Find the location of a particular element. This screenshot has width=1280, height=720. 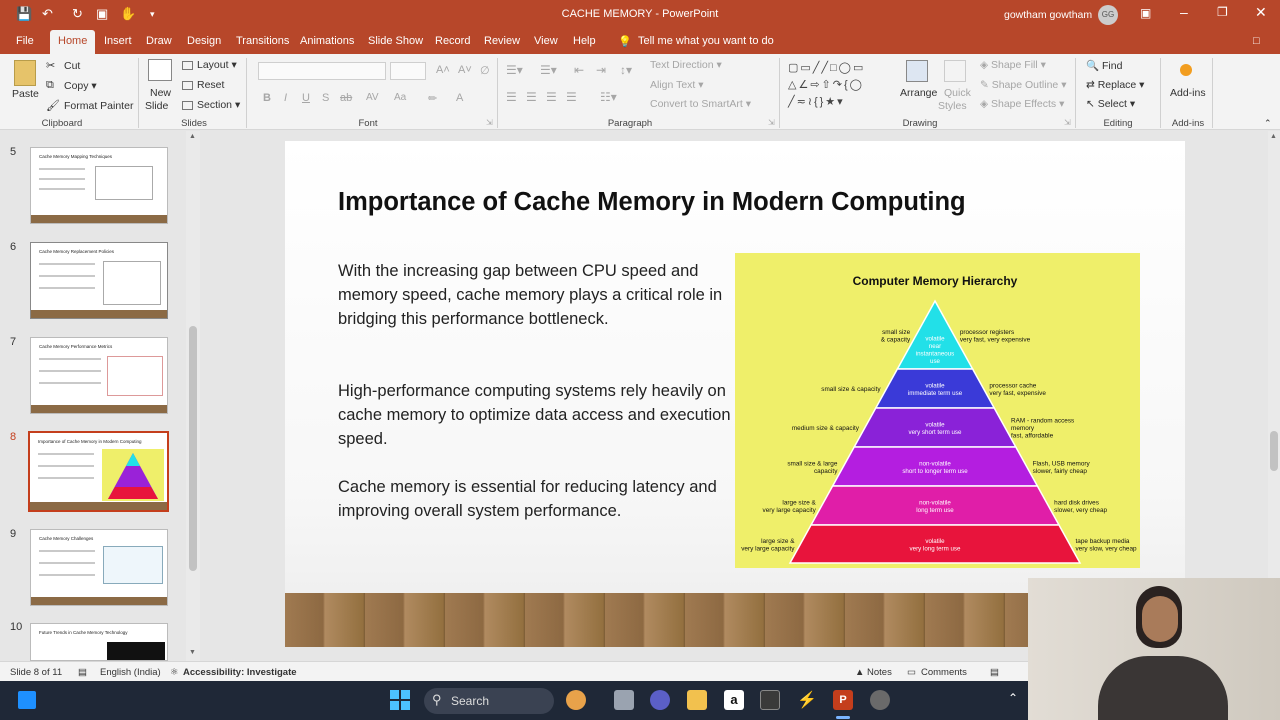

slide-thumbnail-7: Cache Memory Performance Metrics is located at coordinates (99, 375).